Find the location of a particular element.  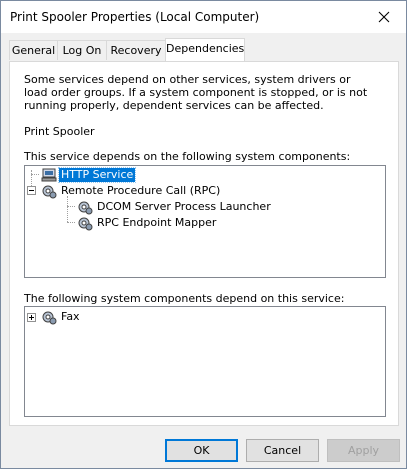

tree-item-dcom-launcher: DCOM Server Process Launcher is located at coordinates (175, 207).